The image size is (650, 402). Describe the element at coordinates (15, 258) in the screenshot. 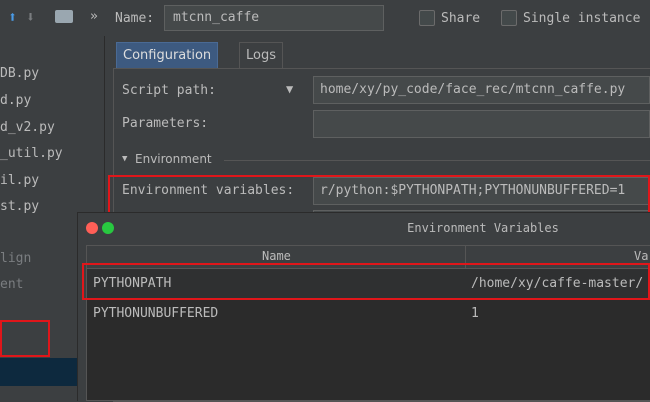

I see `project-item: lign` at that location.